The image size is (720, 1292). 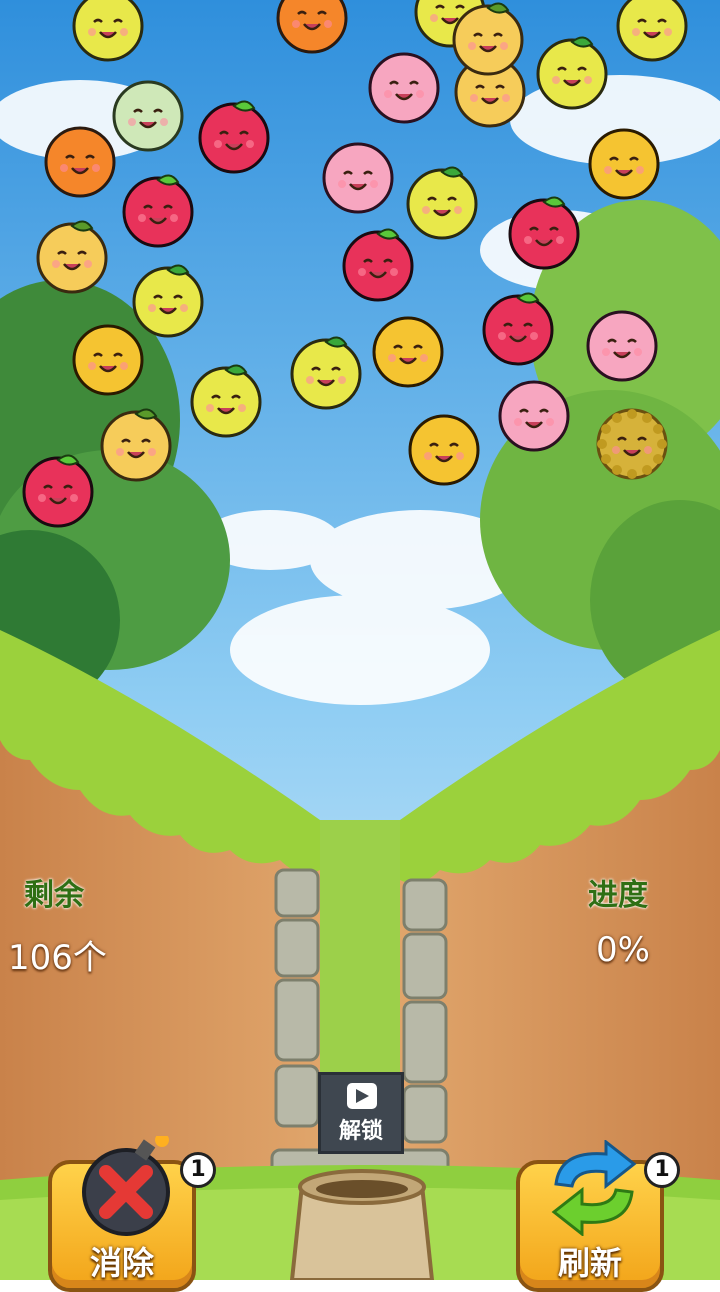 I want to click on eliminate-label: 消除, so click(x=121, y=1263).